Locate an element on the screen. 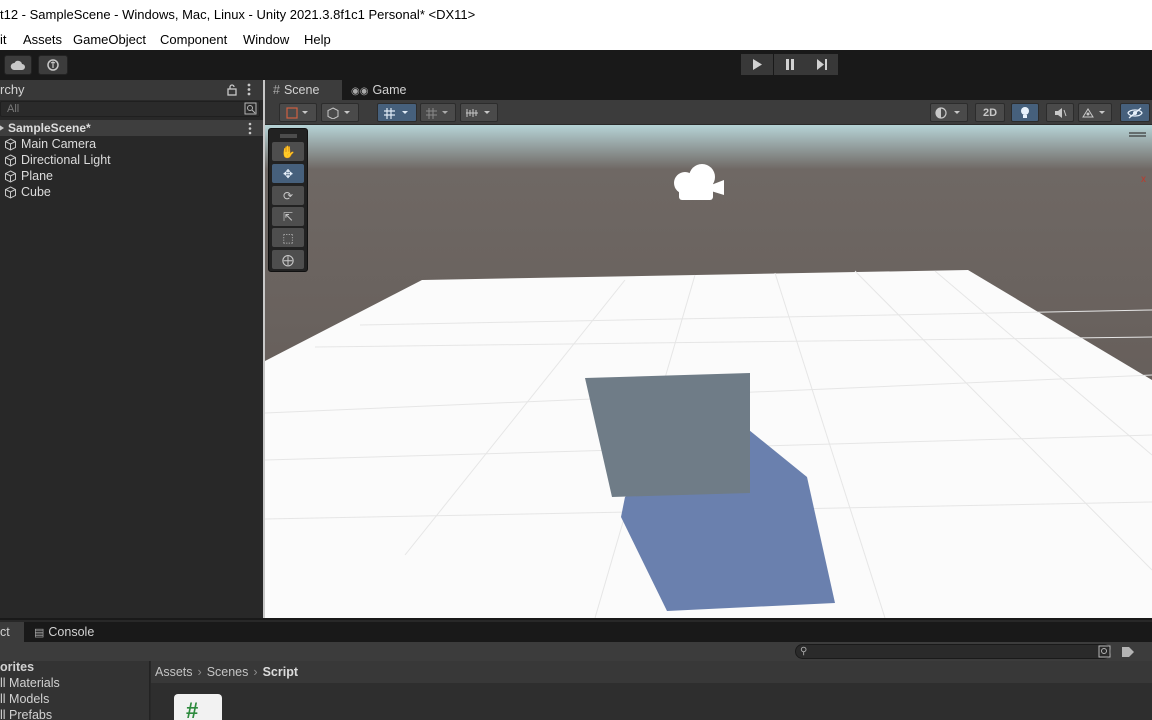  csharp-script-asset: # is located at coordinates (198, 707).